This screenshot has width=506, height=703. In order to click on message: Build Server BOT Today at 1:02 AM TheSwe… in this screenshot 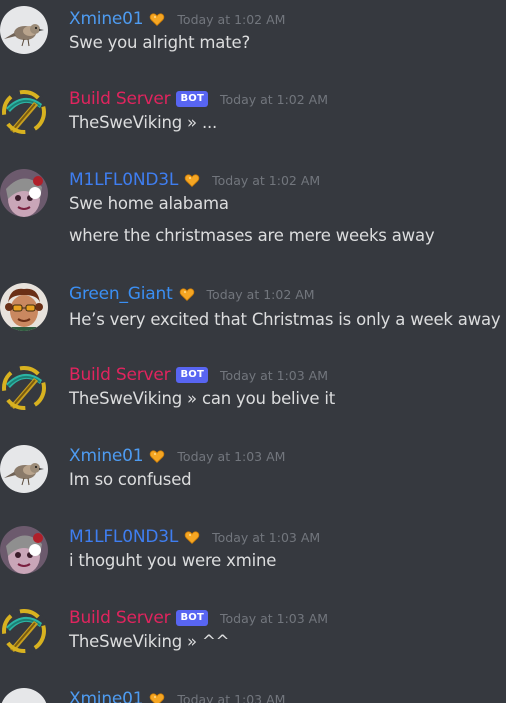, I will do `click(253, 118)`.